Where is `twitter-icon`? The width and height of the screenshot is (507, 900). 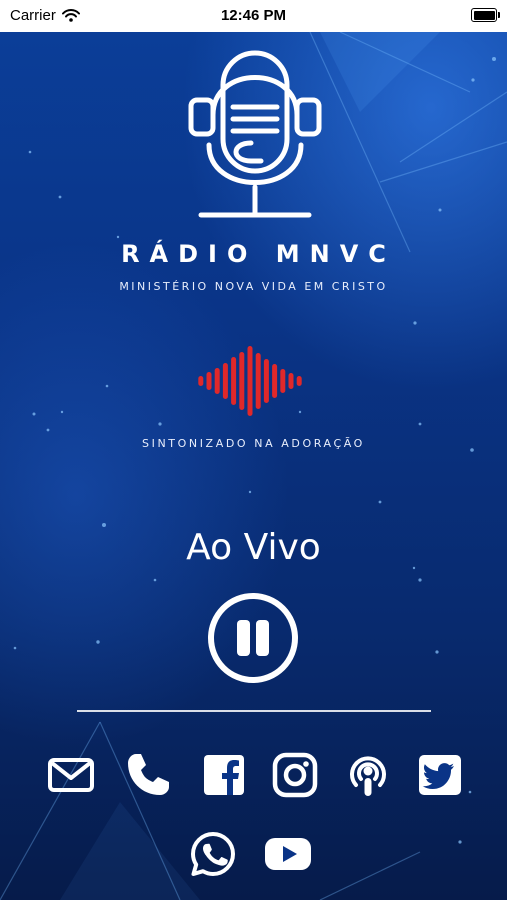
twitter-icon is located at coordinates (440, 775).